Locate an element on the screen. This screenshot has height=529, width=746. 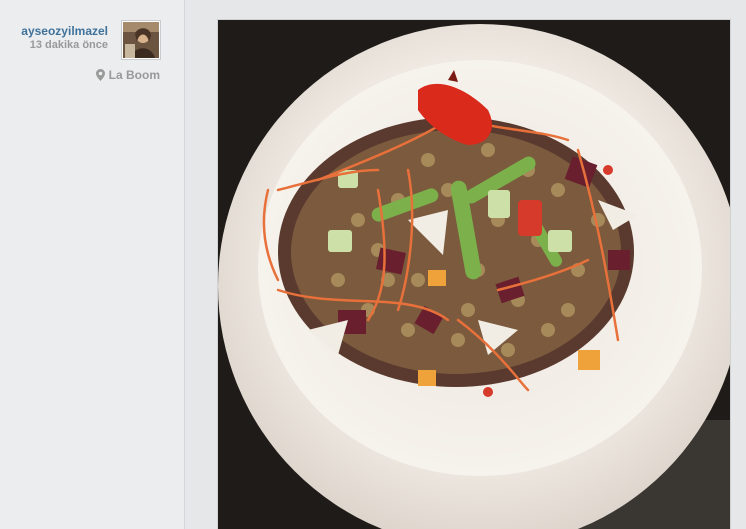
username-link: ayseozyilmazel is located at coordinates (64, 31).